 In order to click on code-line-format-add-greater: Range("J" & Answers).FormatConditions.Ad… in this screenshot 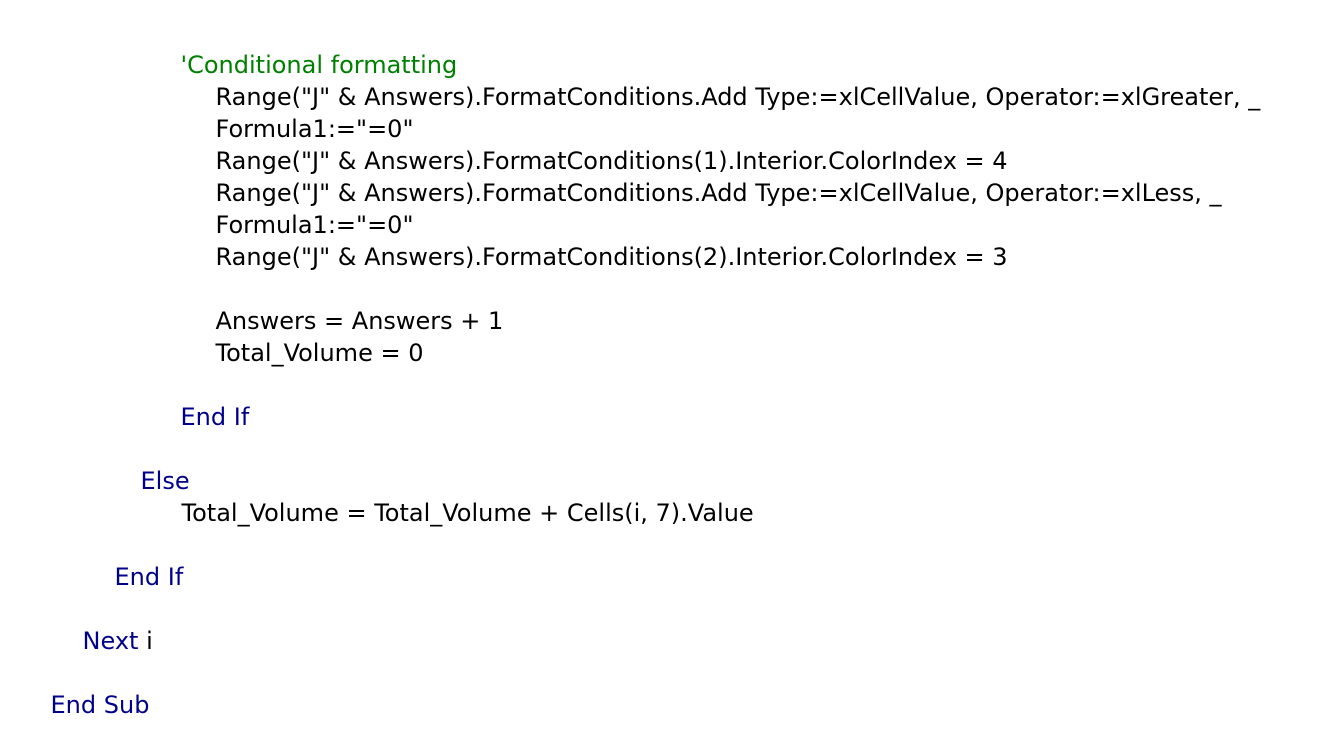, I will do `click(723, 80)`.